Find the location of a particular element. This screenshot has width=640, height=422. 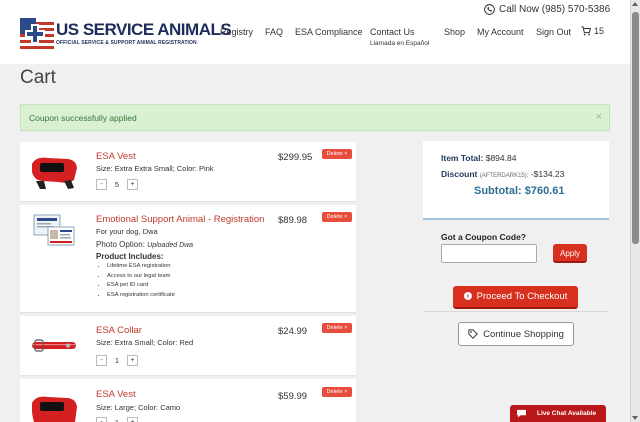

discount-line: Discount (AFTERDARK15): -$134.23 is located at coordinates (502, 174).